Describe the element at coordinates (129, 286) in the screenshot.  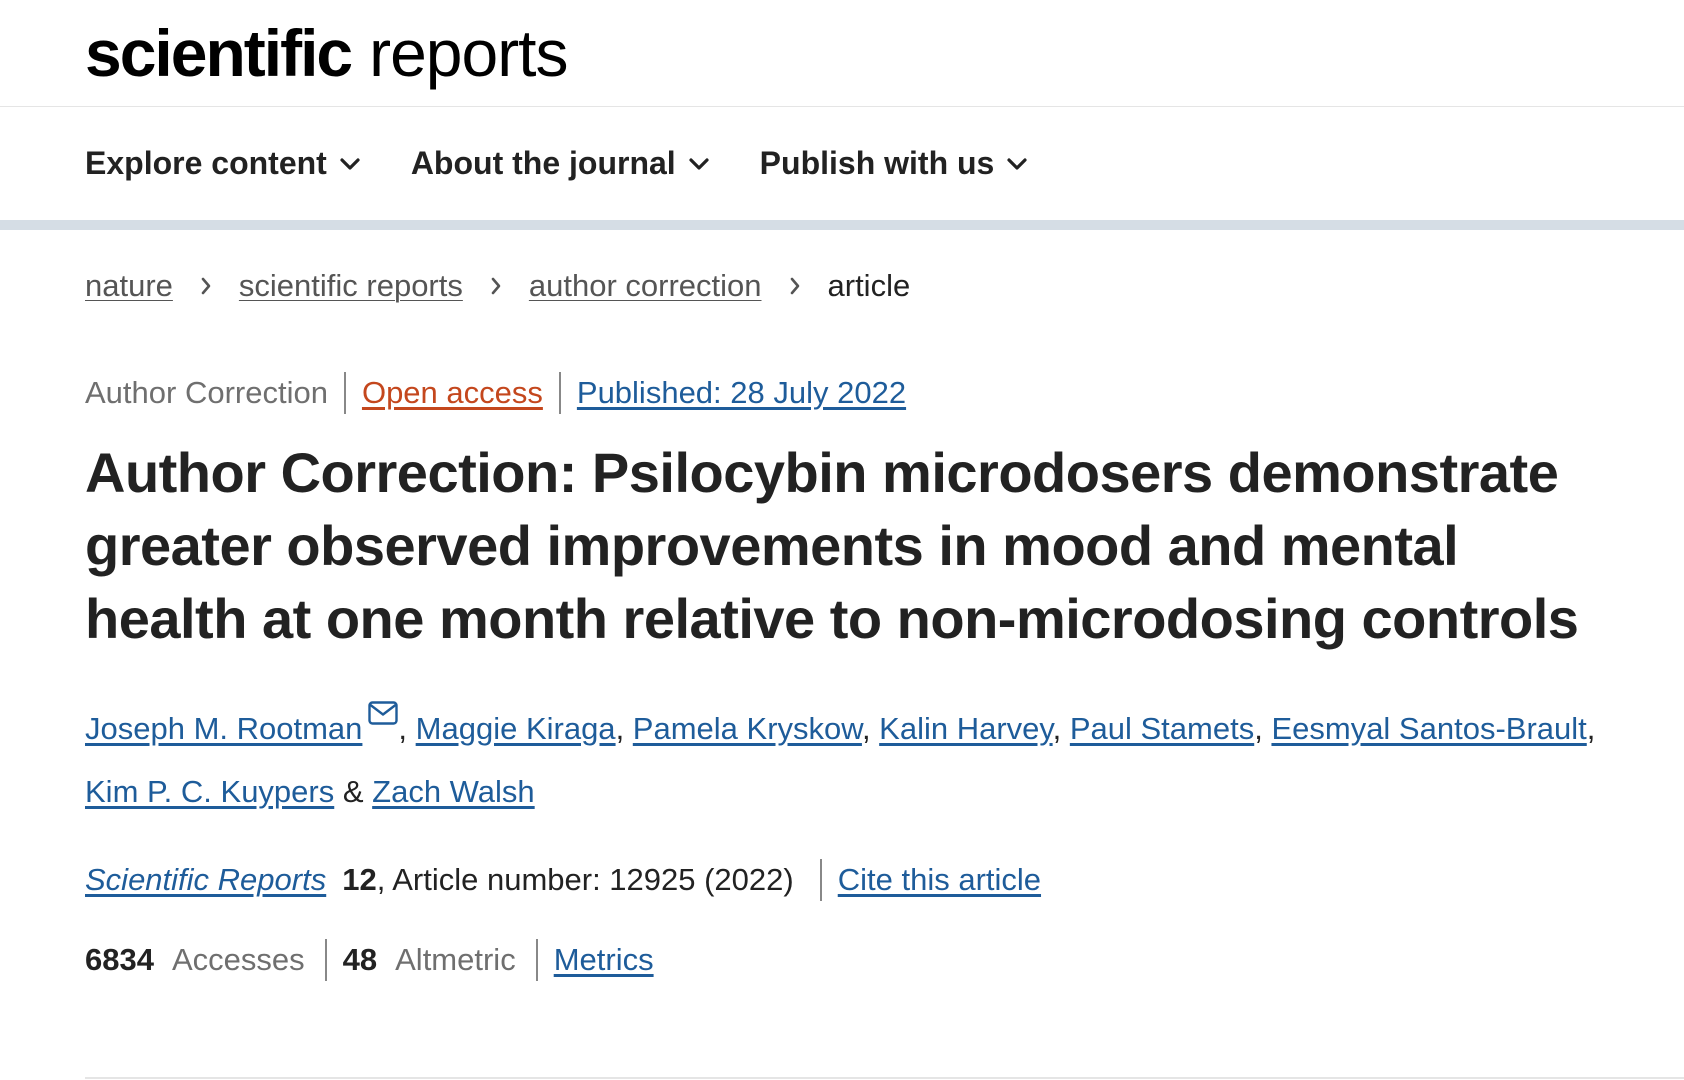
I see `breadcrumb-nature: nature` at that location.